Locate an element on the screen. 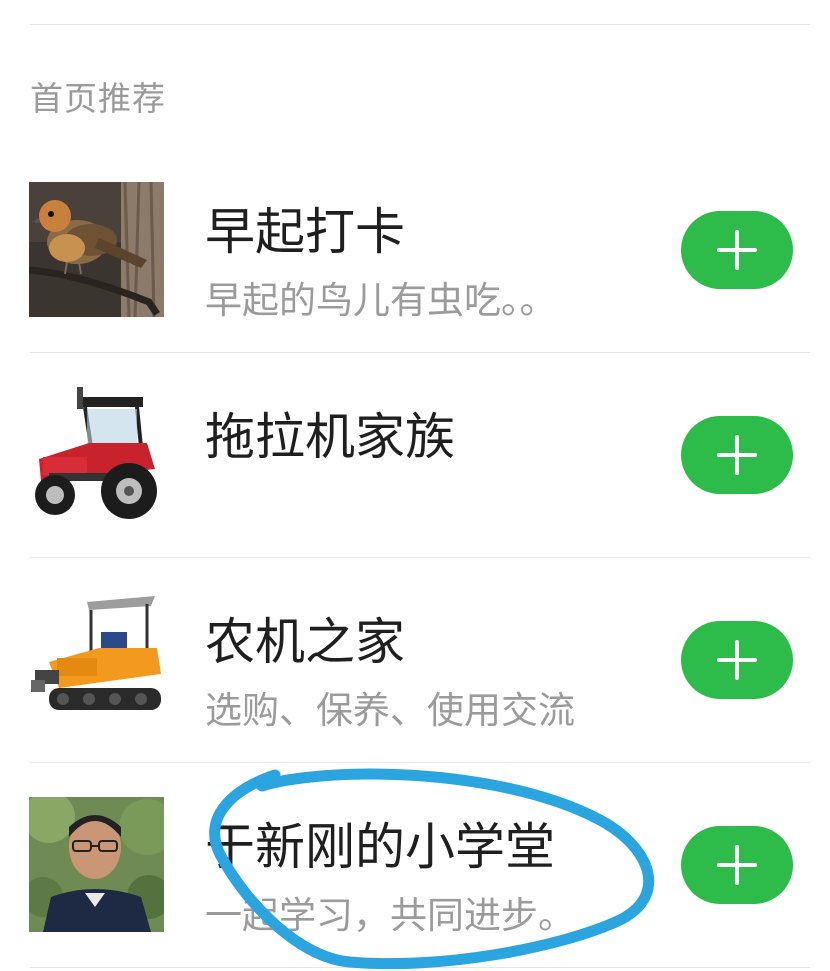  tractor-avatar-icon is located at coordinates (96, 454).